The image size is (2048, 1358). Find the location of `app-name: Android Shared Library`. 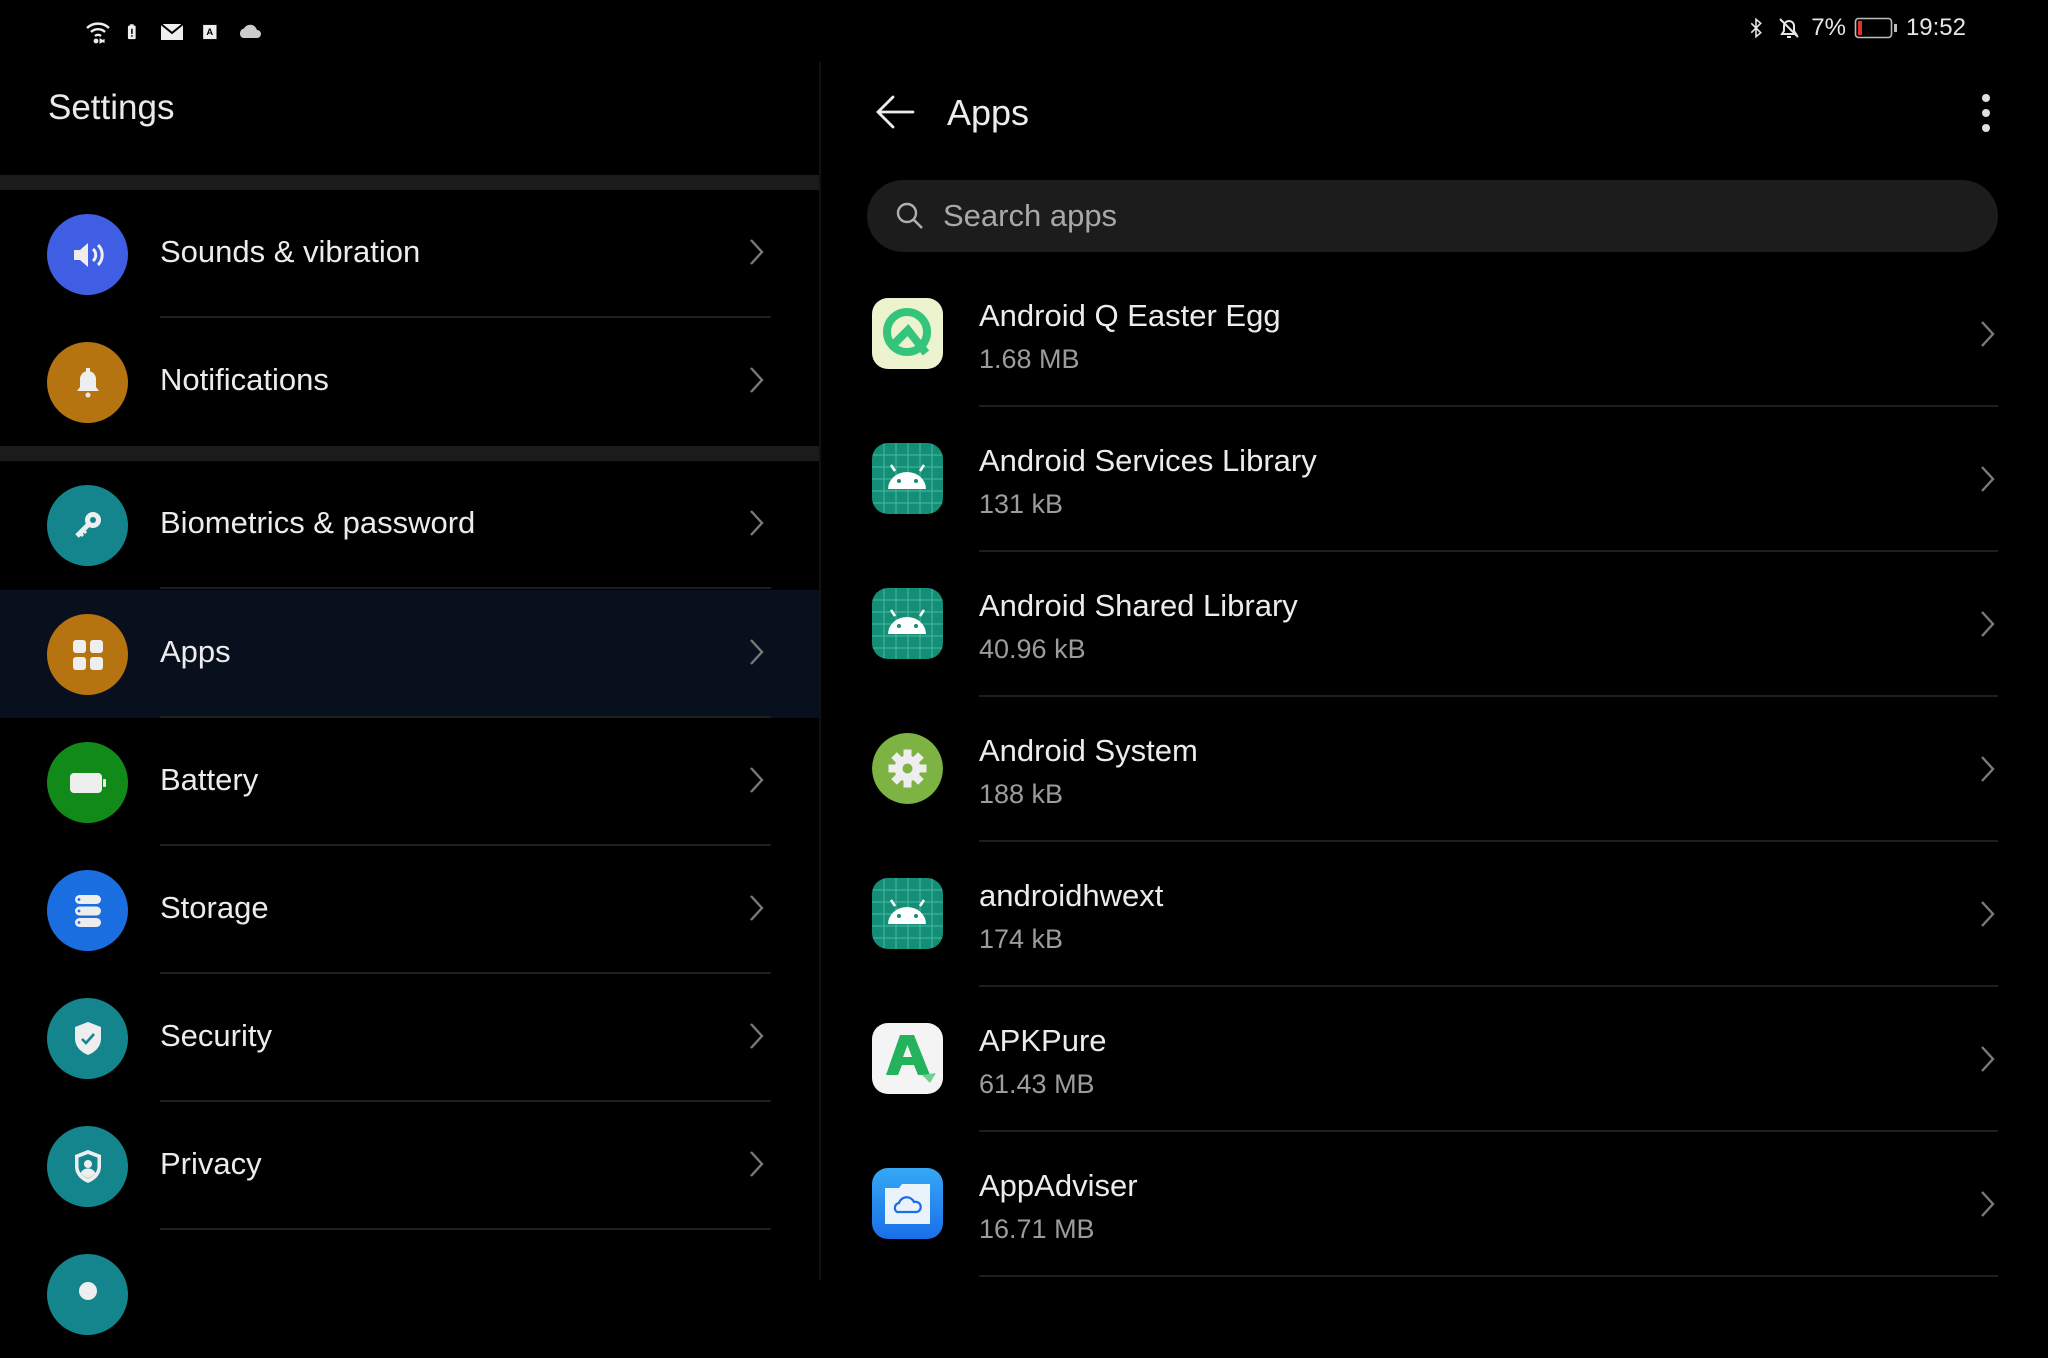

app-name: Android Shared Library is located at coordinates (1138, 605).